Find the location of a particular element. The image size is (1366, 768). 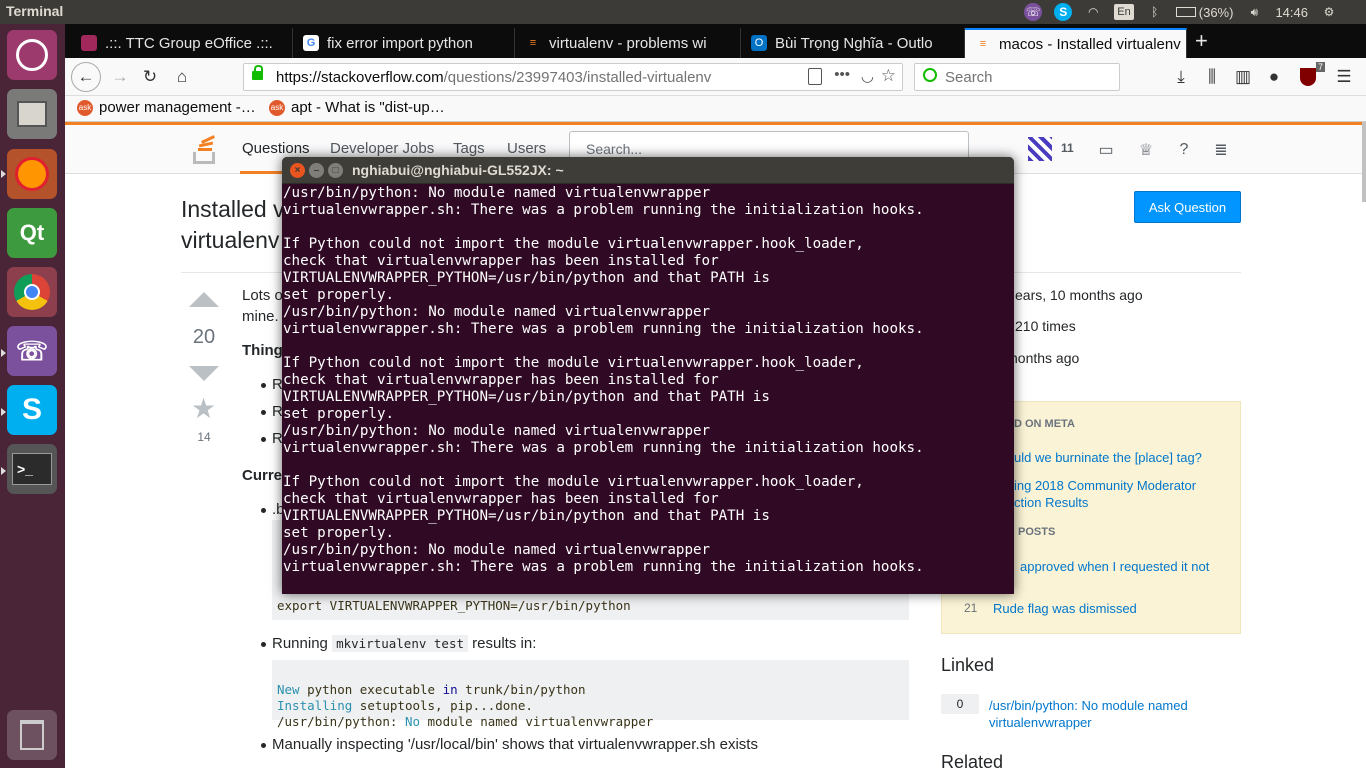

bluetooth-icon: ᛒ is located at coordinates (1155, 12).